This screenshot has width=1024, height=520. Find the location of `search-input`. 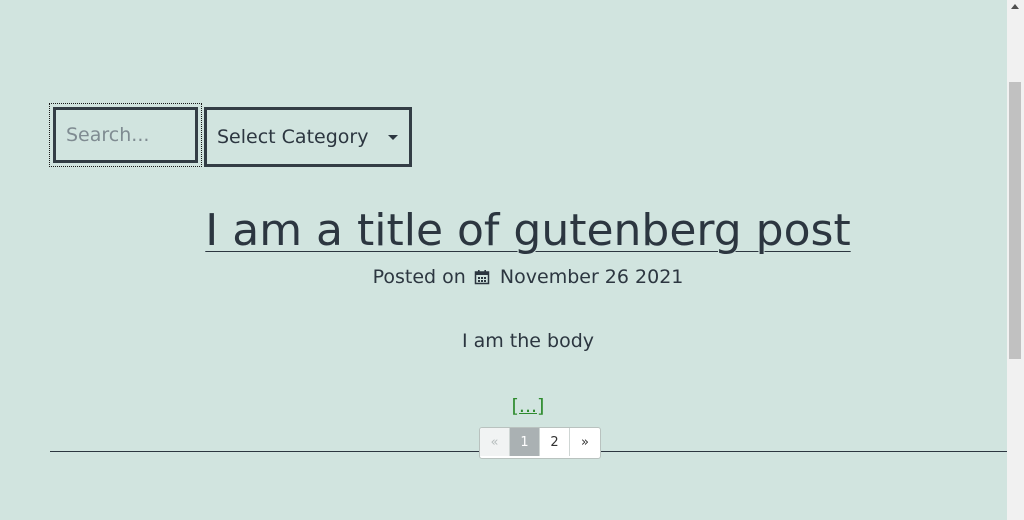

search-input is located at coordinates (125, 135).